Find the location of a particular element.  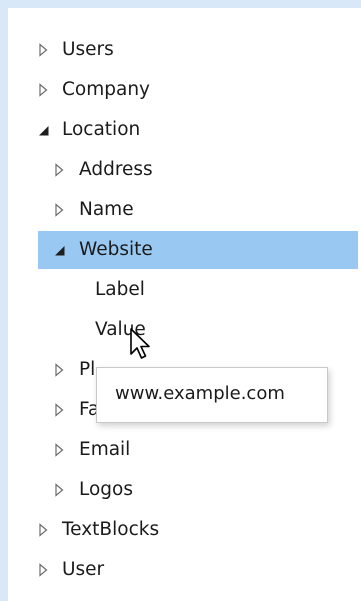

tree-item-label: Company is located at coordinates (106, 89).